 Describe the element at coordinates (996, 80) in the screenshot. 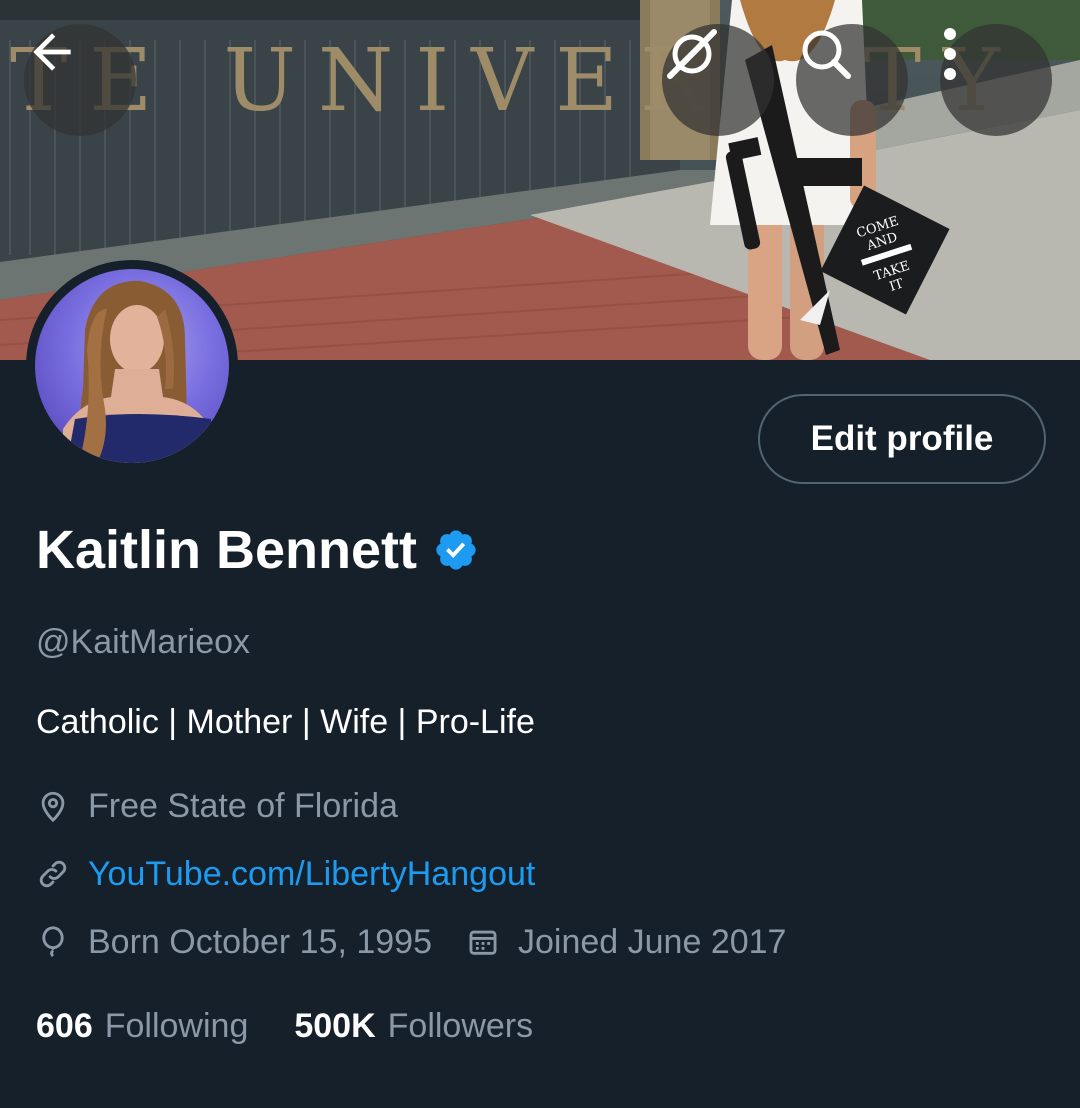

I see `more-options-button` at that location.